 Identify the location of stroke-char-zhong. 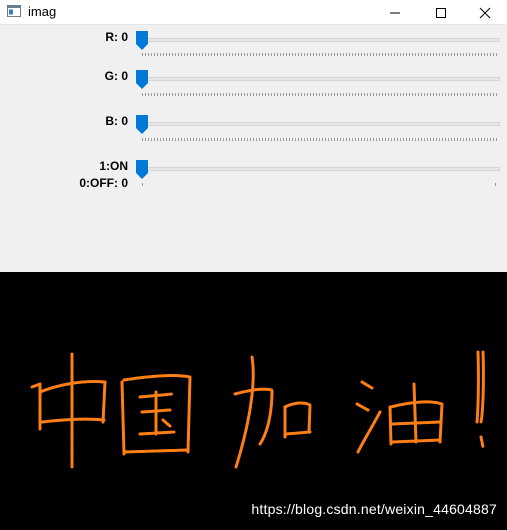
(68, 410).